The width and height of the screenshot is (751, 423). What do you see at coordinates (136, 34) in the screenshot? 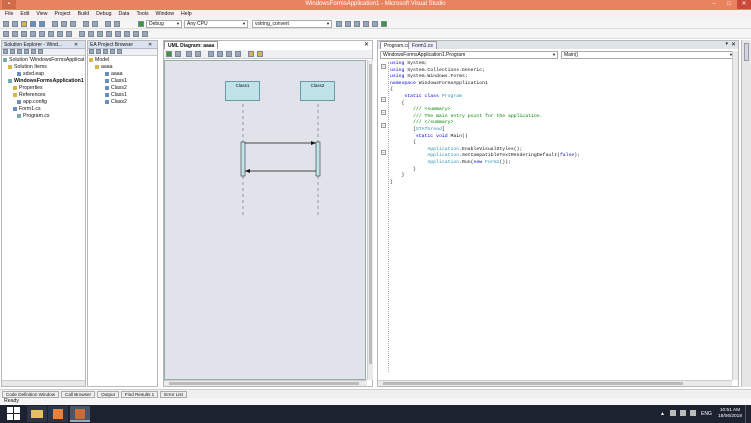
I see `ea-options-icon` at bounding box center [136, 34].